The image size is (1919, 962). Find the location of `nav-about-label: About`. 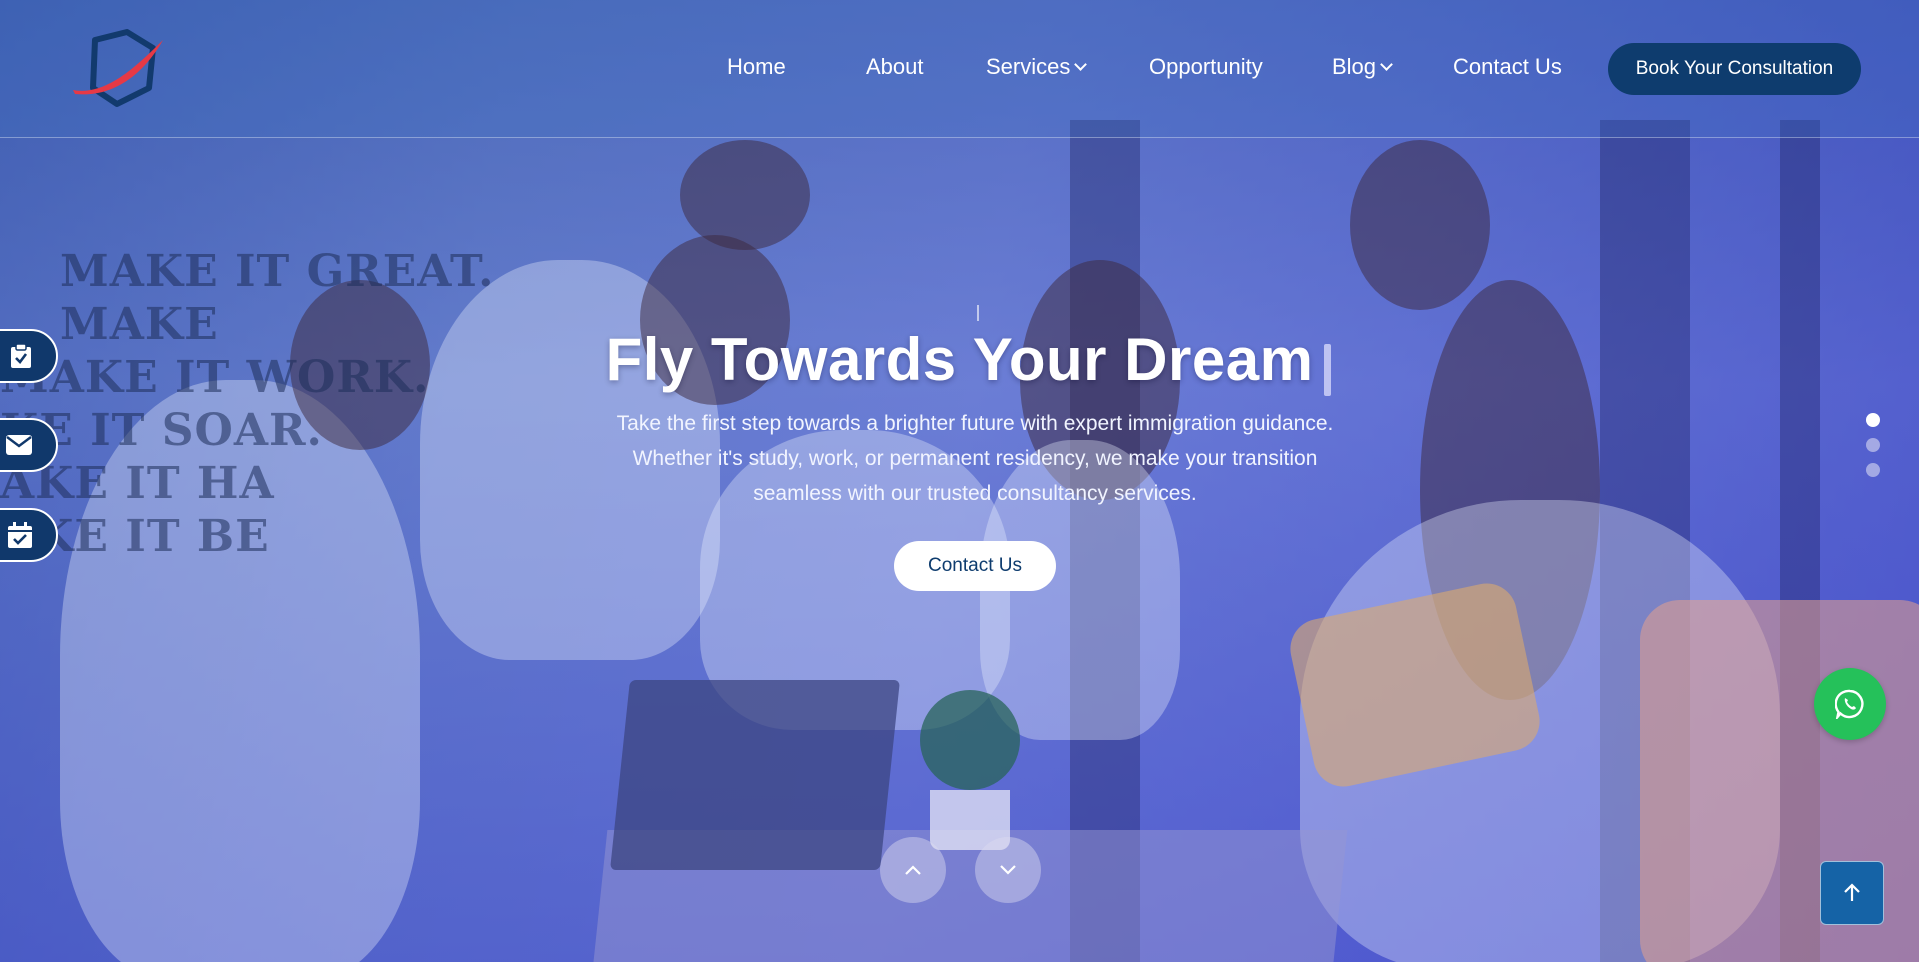

nav-about-label: About is located at coordinates (895, 66).